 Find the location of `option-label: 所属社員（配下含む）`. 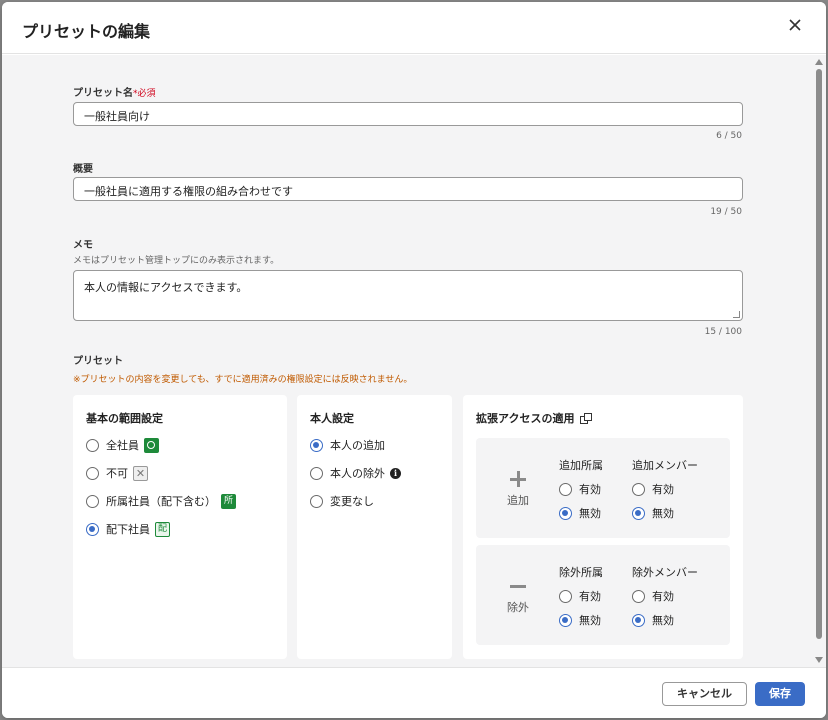

option-label: 所属社員（配下含む） is located at coordinates (161, 501).